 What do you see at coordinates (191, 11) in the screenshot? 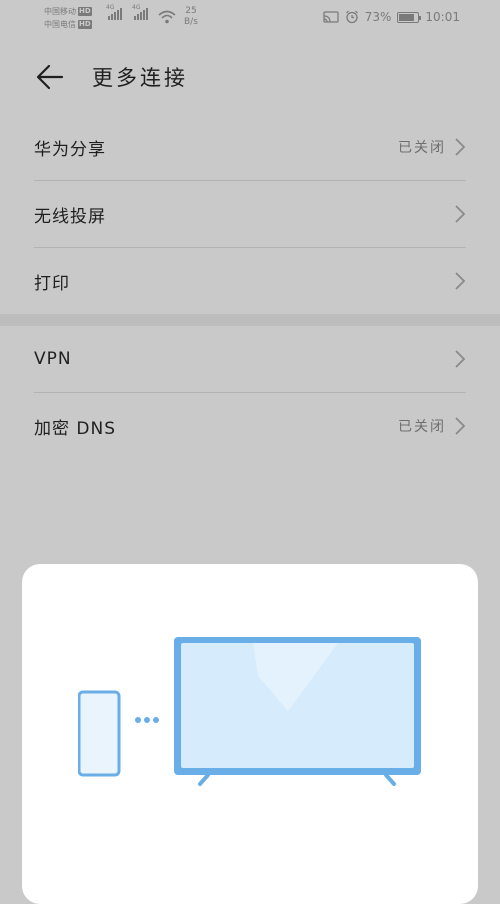
I see `speed-value: 25` at bounding box center [191, 11].